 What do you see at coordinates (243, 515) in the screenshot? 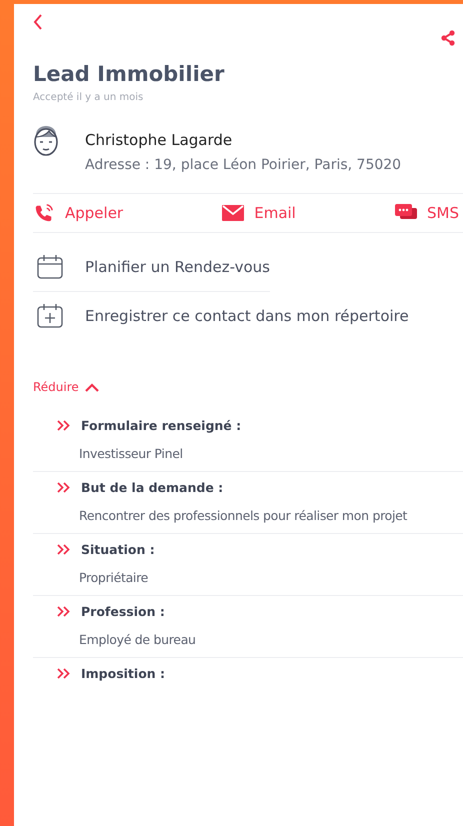
I see `detail-value: Rencontrer des professionnels pour réaliser mon projet` at bounding box center [243, 515].